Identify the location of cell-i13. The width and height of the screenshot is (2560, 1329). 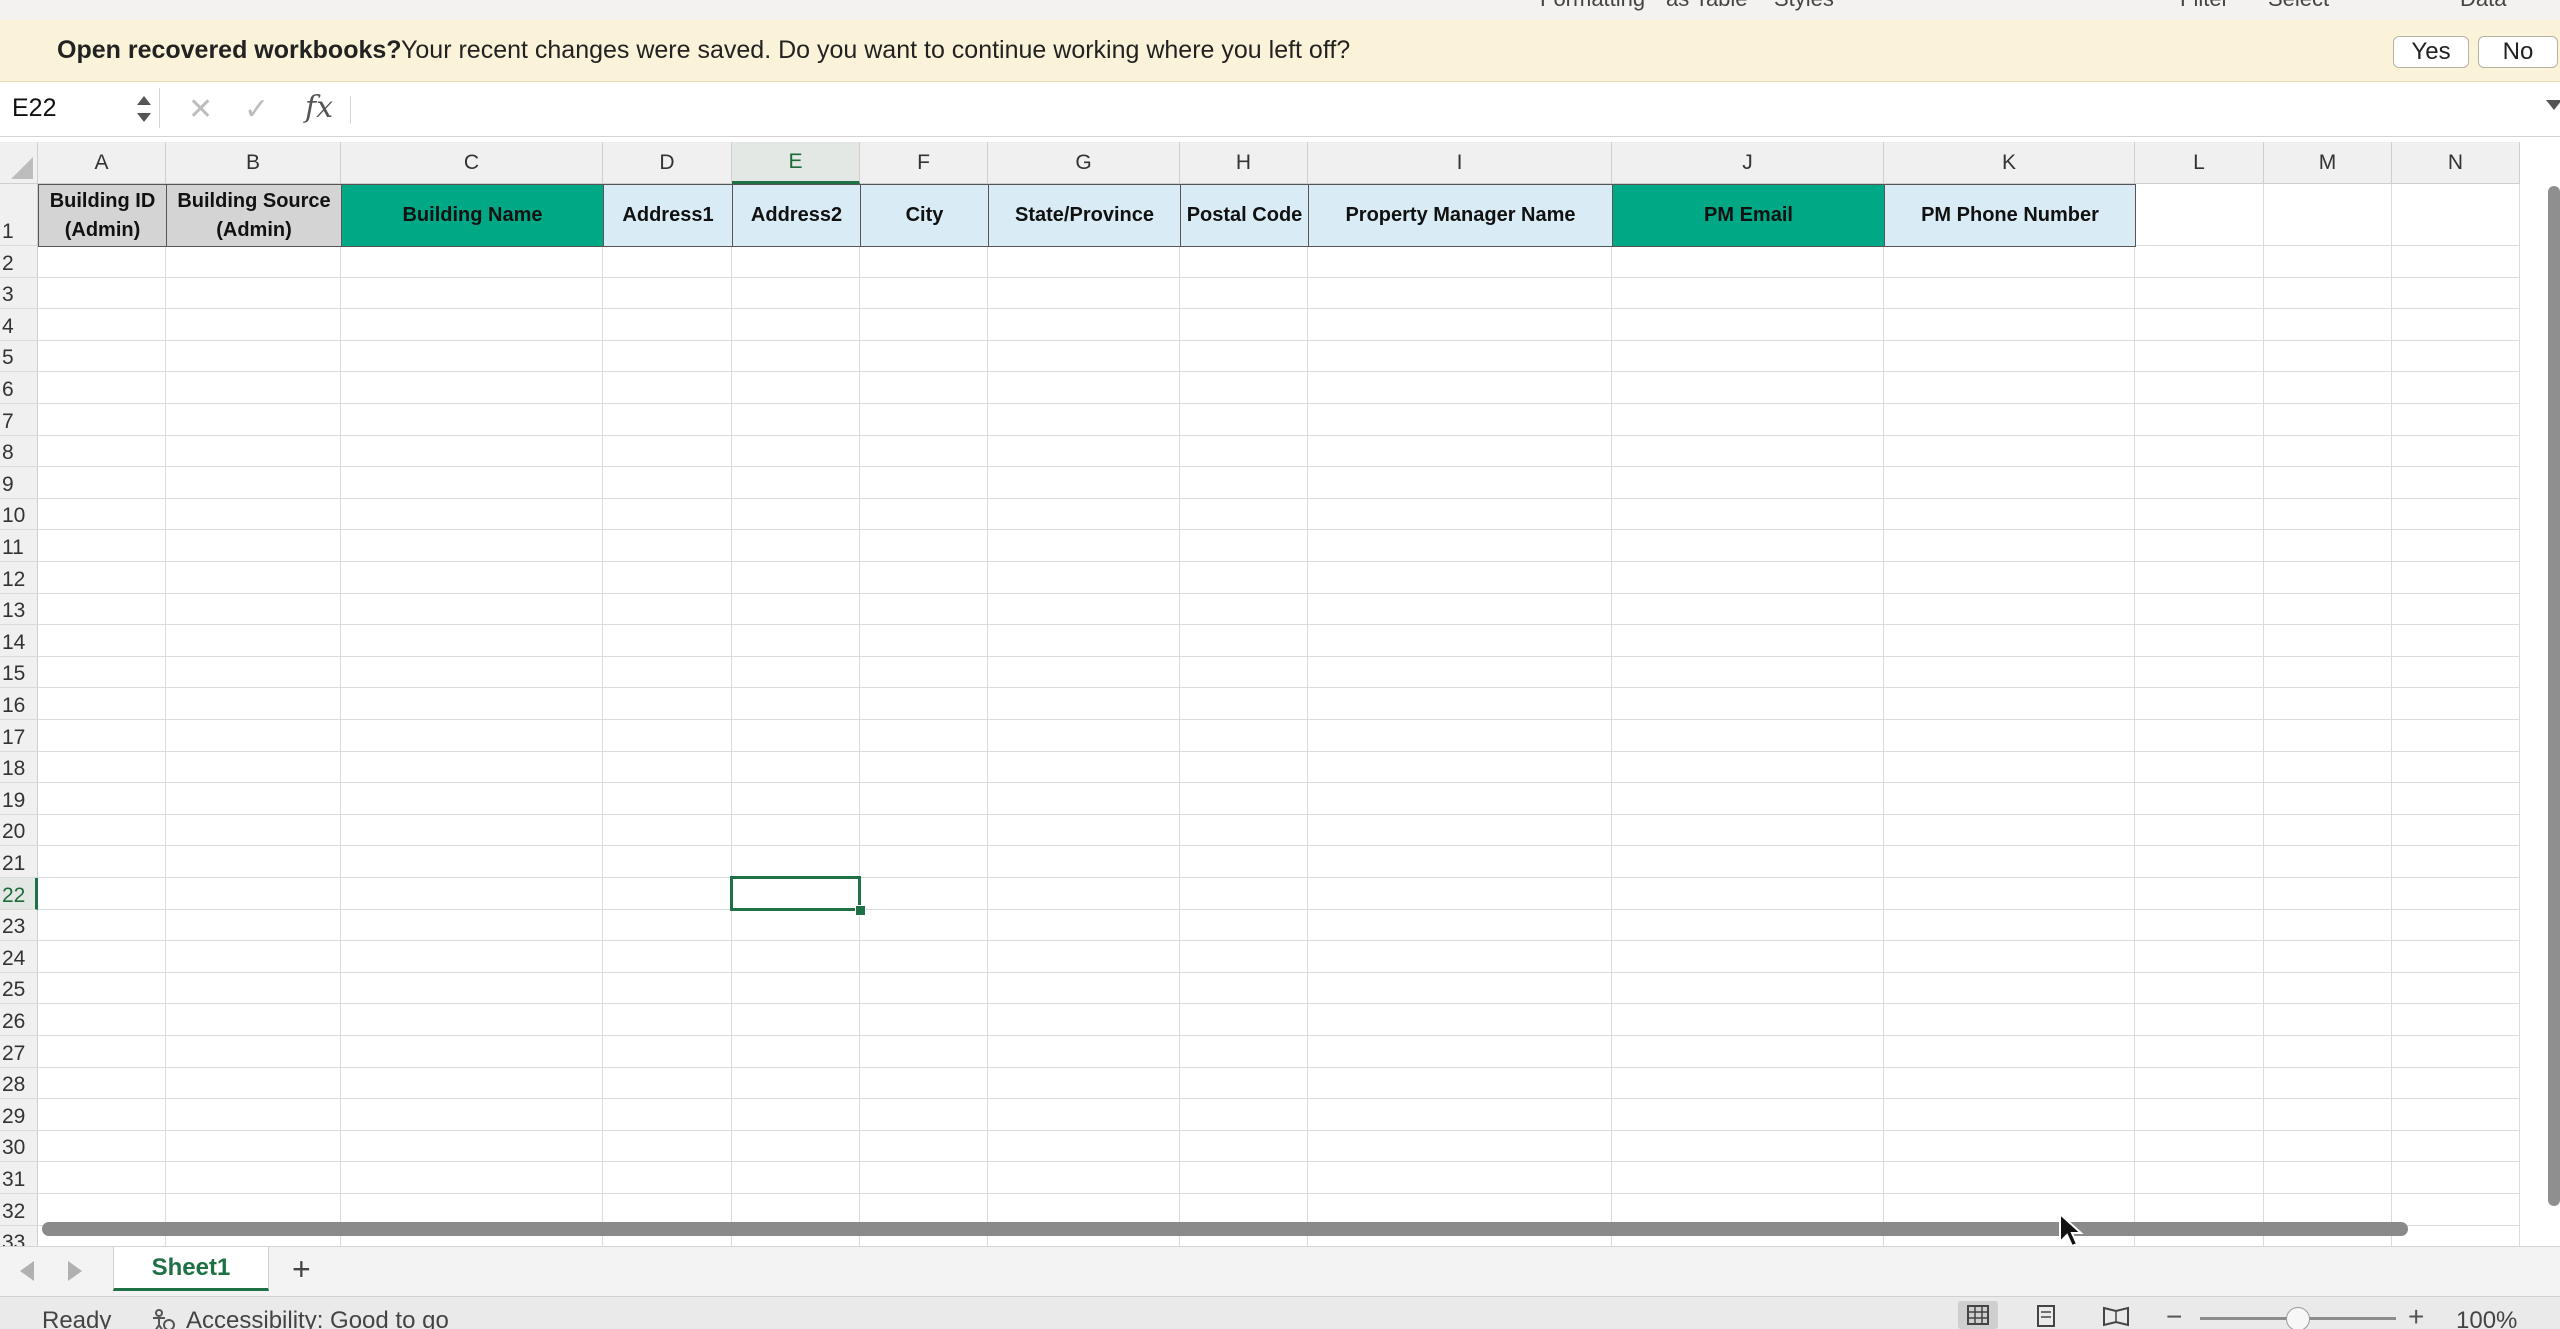
(1460, 609).